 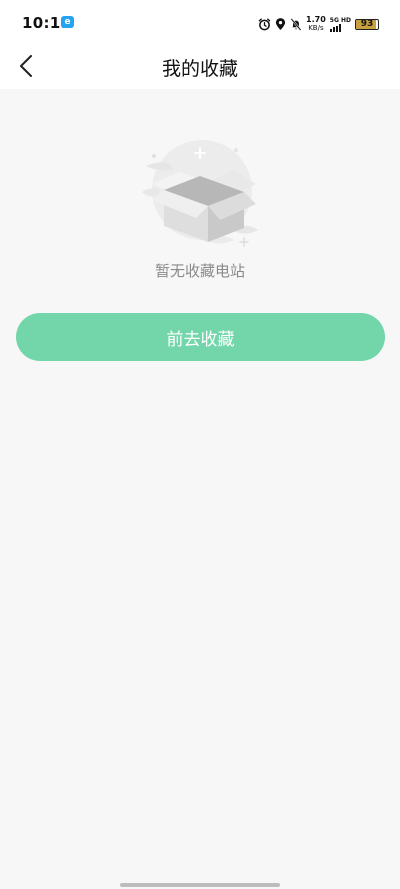 I want to click on battery-icon: 93, so click(x=367, y=24).